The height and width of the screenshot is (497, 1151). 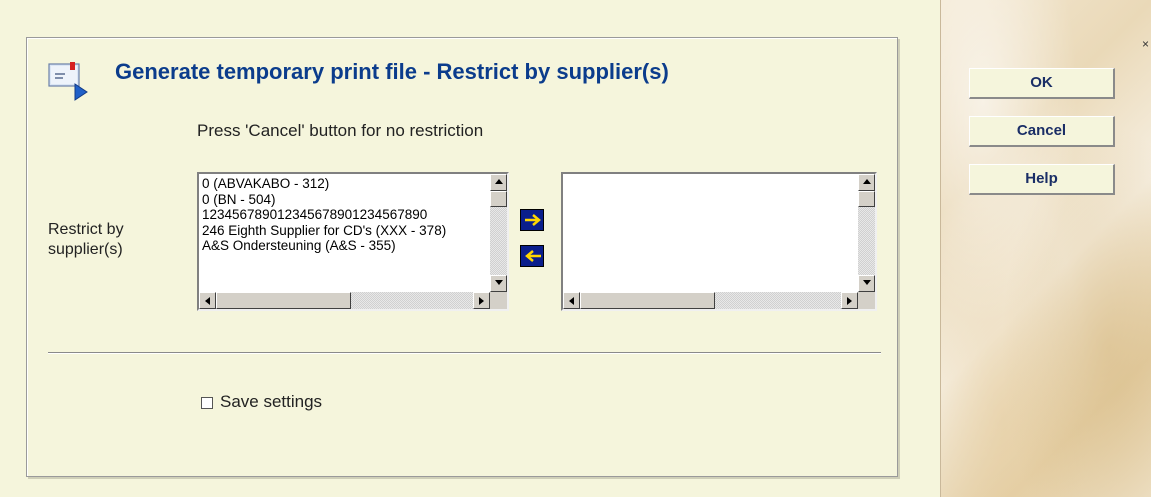 I want to click on ok-button: OK, so click(x=1042, y=83).